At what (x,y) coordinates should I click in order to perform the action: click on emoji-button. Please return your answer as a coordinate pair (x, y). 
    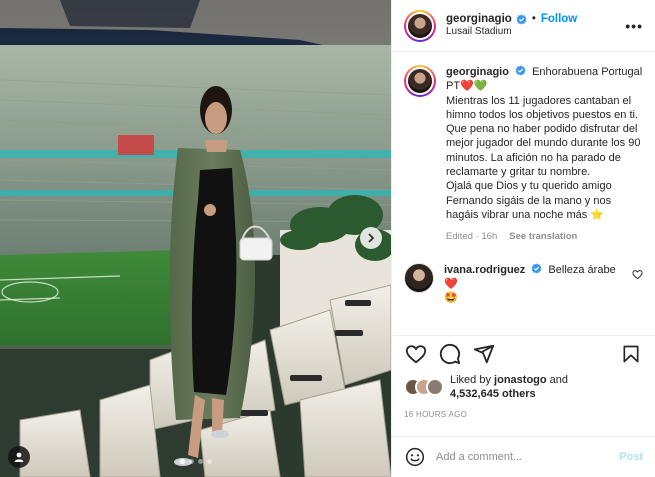
    Looking at the image, I should click on (415, 457).